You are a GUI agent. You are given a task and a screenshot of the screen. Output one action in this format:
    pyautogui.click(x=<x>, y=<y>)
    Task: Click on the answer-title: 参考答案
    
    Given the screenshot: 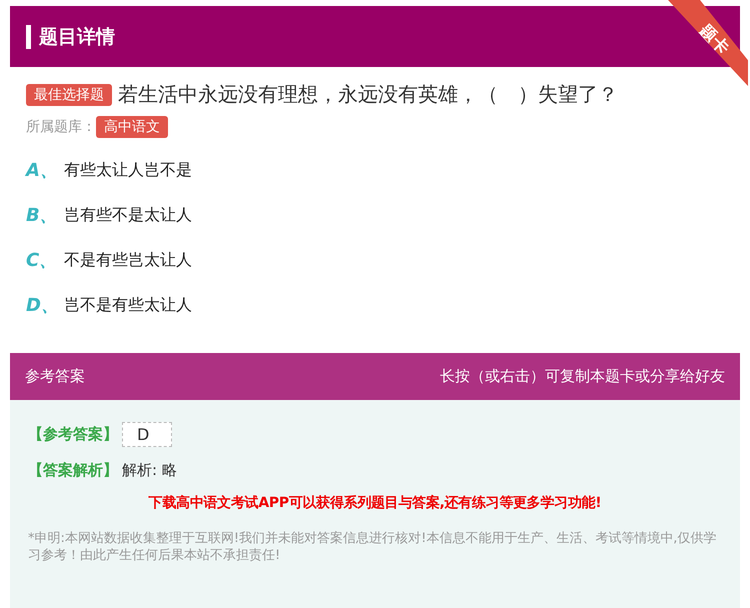 What is the action you would take?
    pyautogui.click(x=55, y=376)
    